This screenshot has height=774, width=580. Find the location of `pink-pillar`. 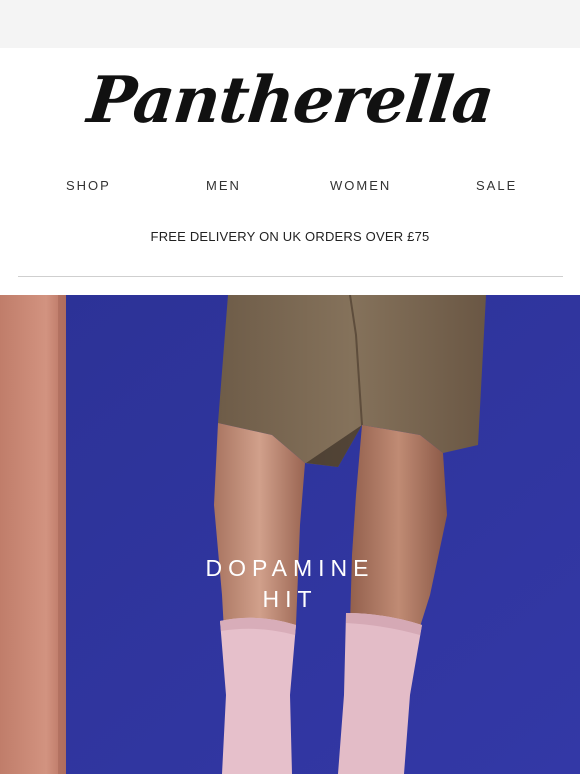

pink-pillar is located at coordinates (33, 534).